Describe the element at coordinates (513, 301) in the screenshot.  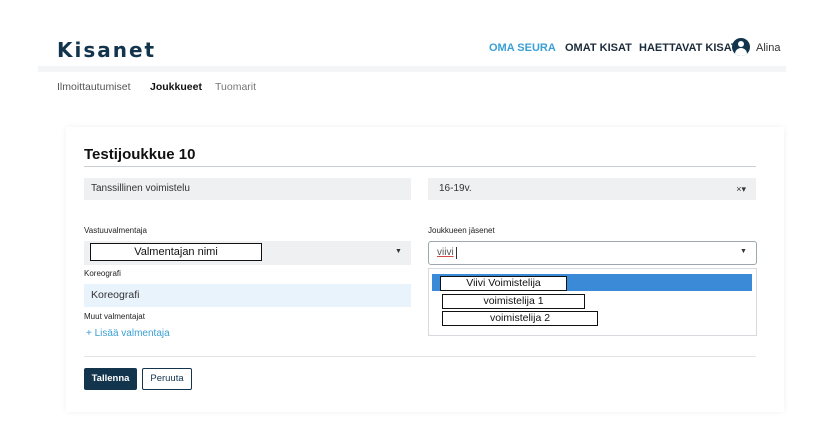
I see `dropdown-option: voimistelija 1` at that location.